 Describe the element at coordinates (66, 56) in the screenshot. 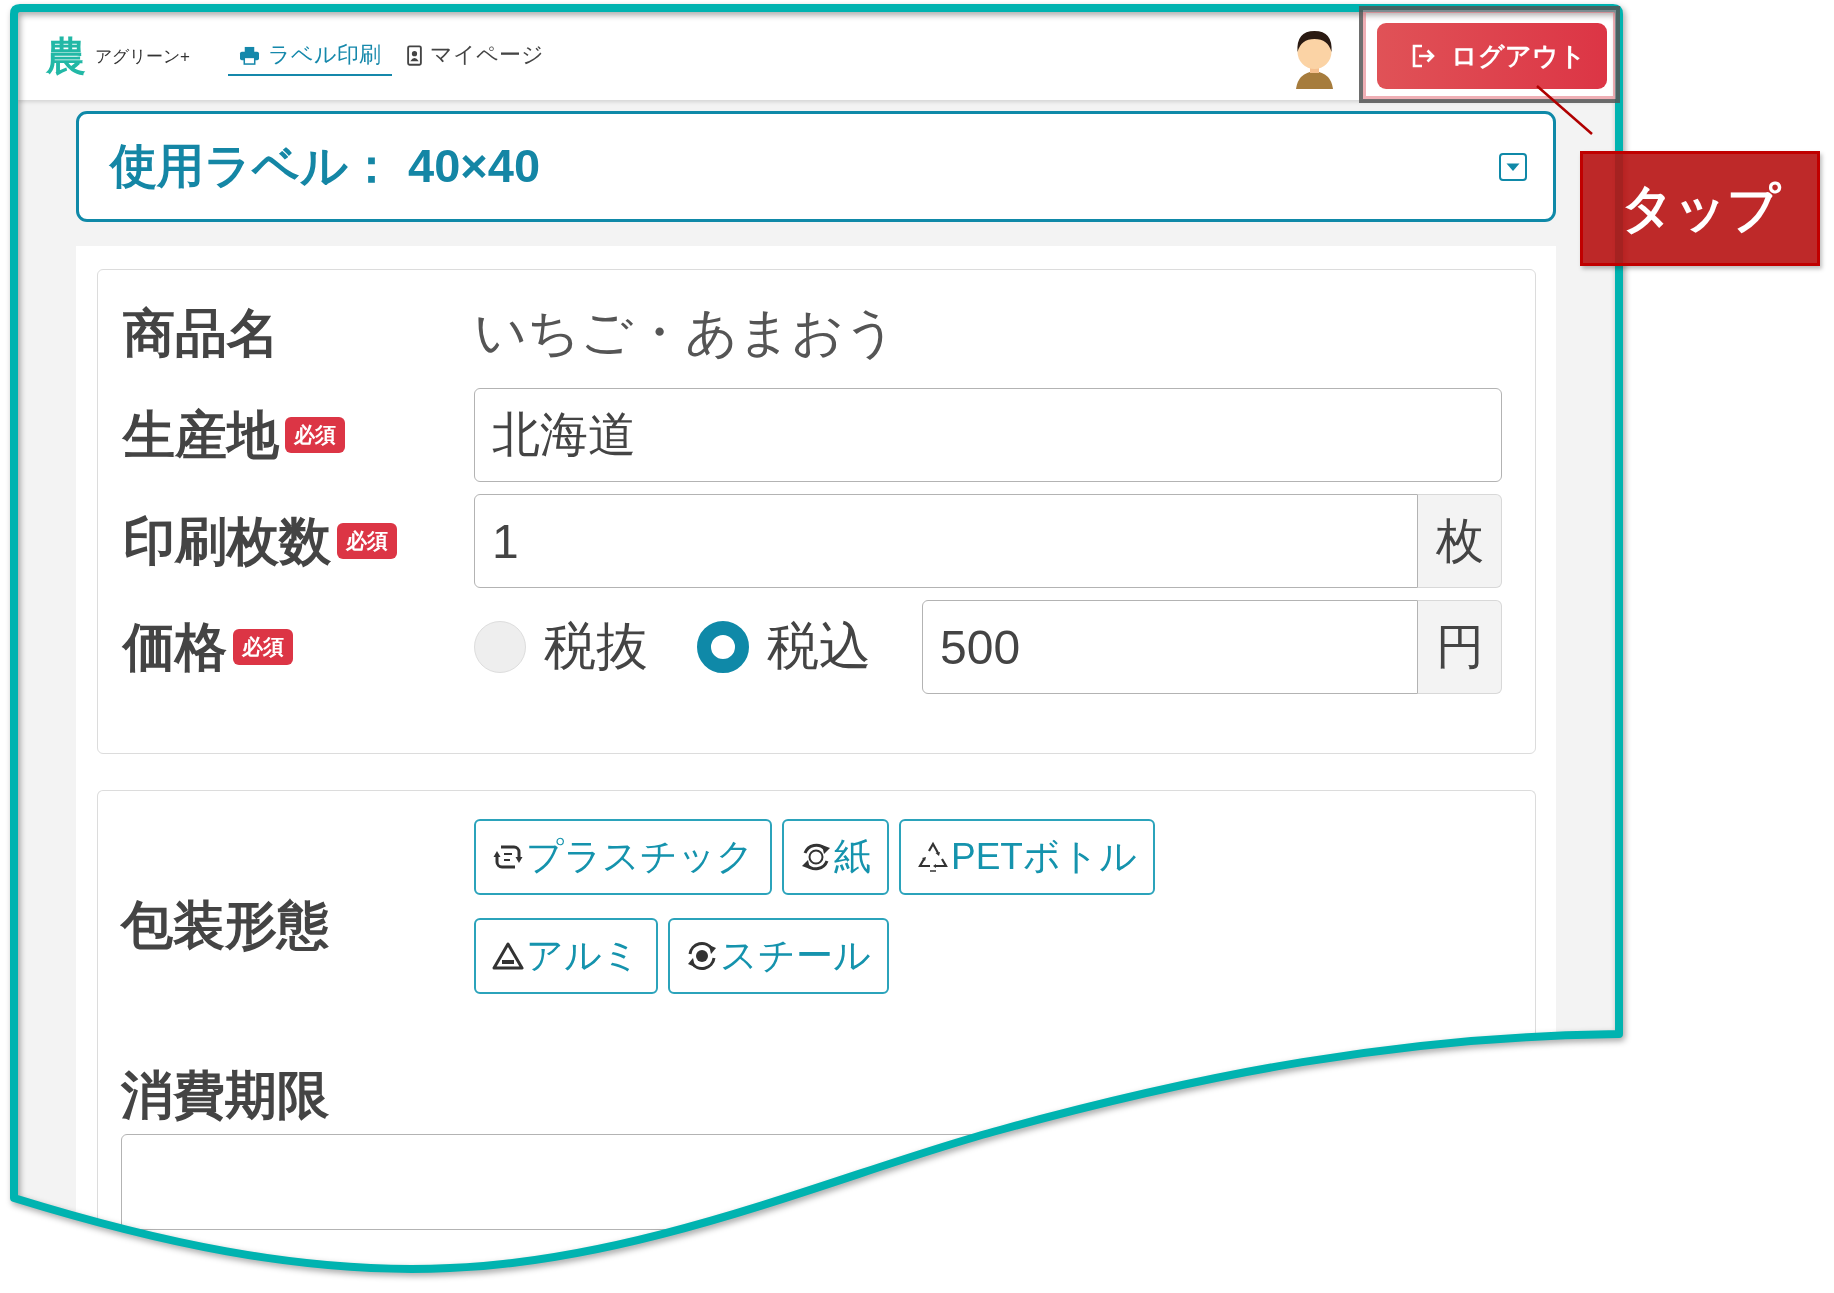

I see `logo-mark: 農` at that location.